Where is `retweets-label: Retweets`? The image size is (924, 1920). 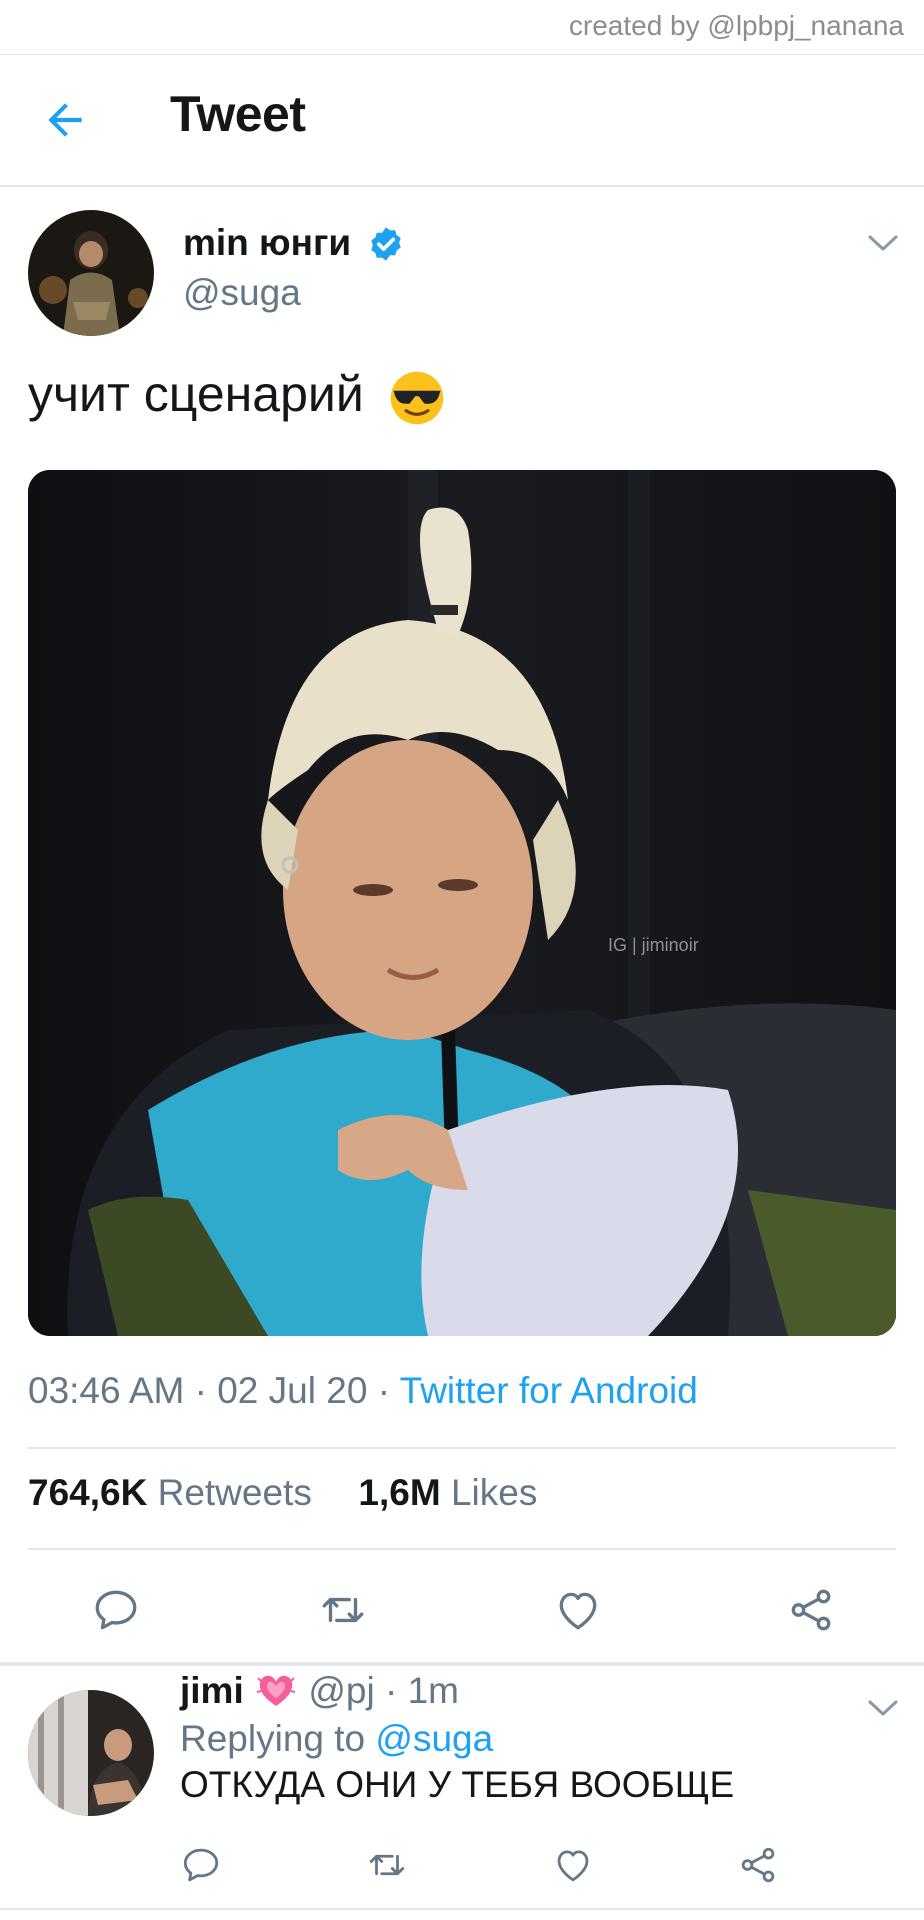 retweets-label: Retweets is located at coordinates (234, 1492).